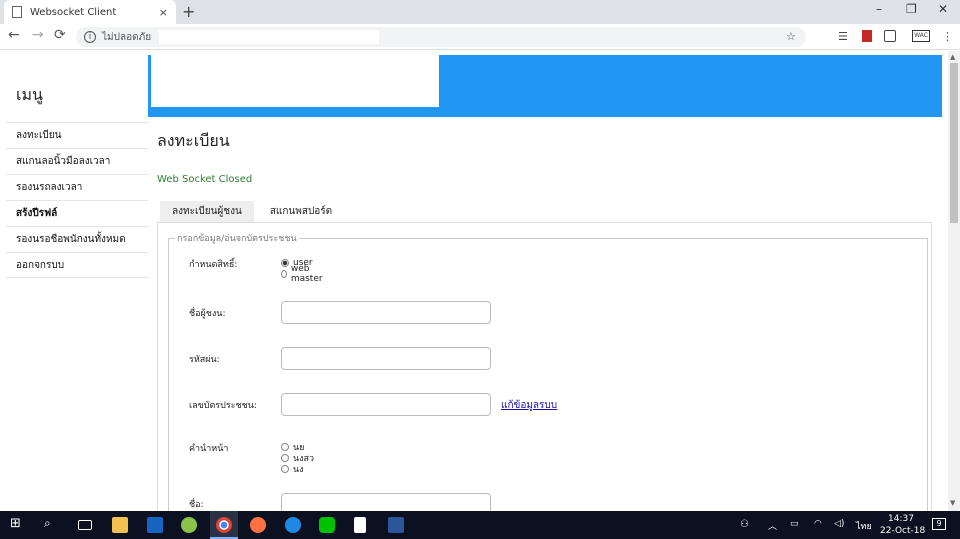  What do you see at coordinates (952, 503) in the screenshot?
I see `scroll-down-icon: ▼` at bounding box center [952, 503].